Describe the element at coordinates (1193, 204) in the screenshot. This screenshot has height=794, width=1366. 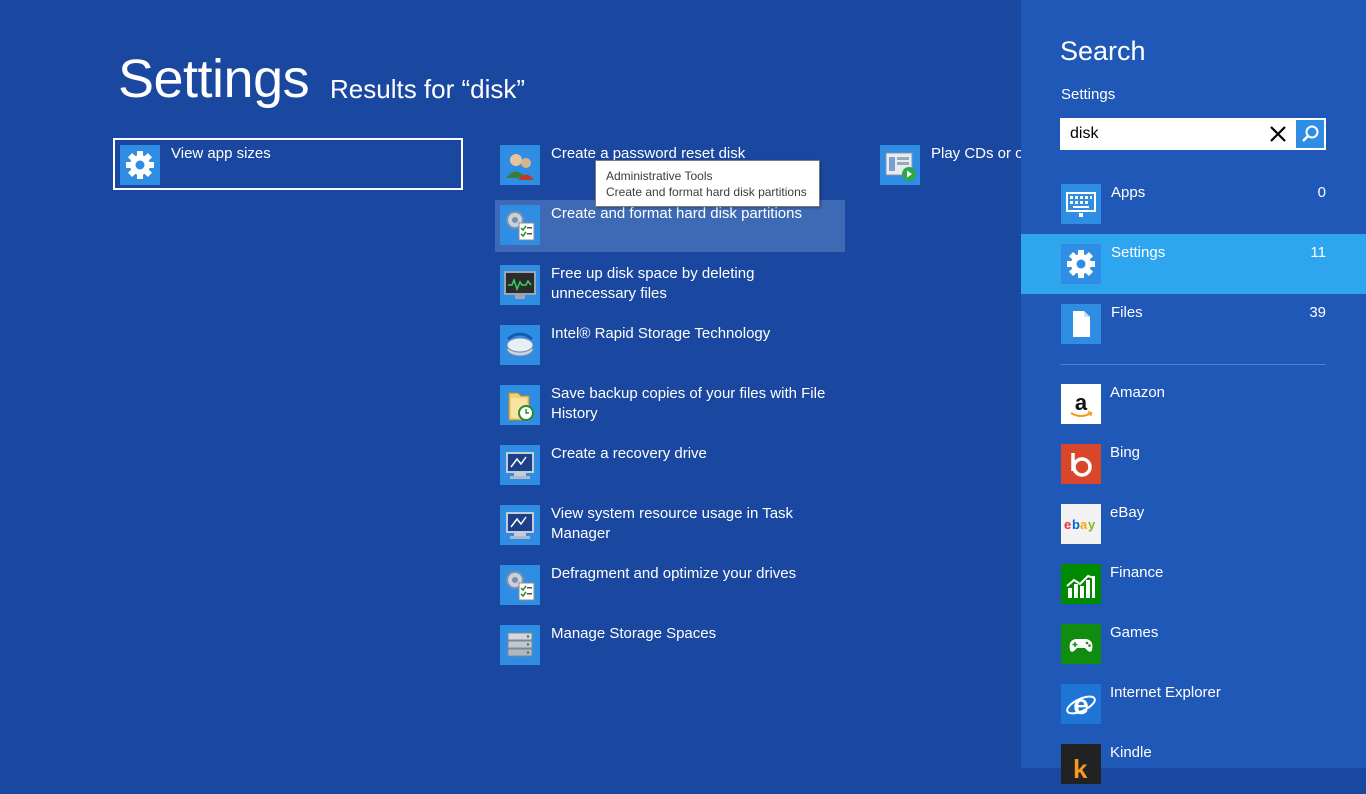
I see `search-category-apps: Apps 0` at that location.